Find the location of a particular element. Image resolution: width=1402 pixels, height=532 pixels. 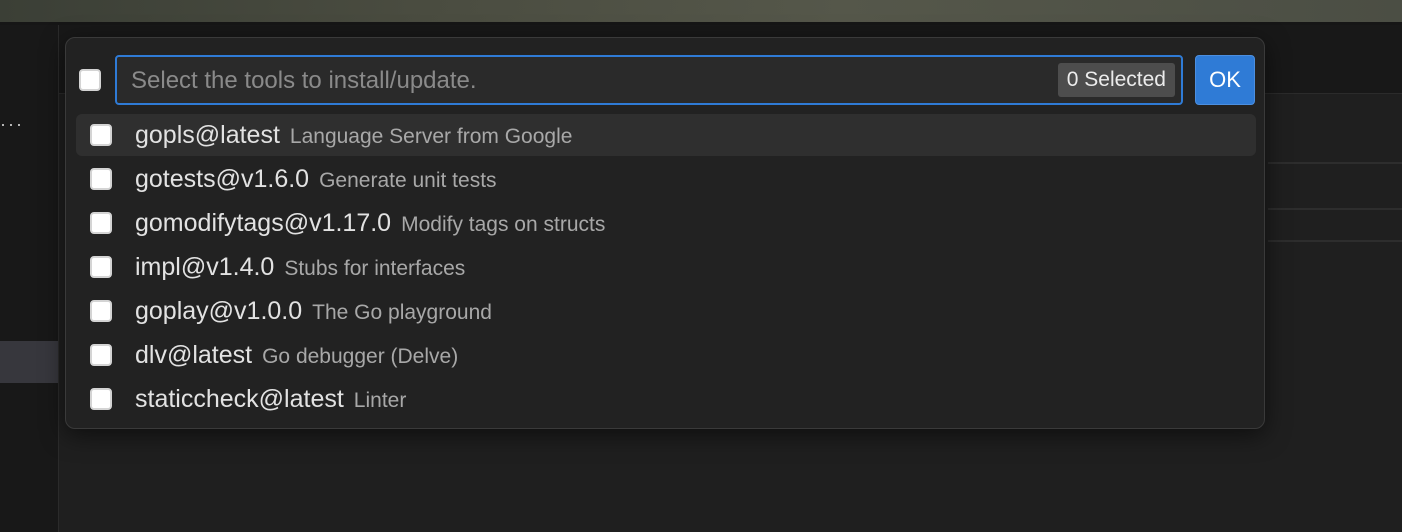

item-label: goplay@v1.0.0 is located at coordinates (219, 311).